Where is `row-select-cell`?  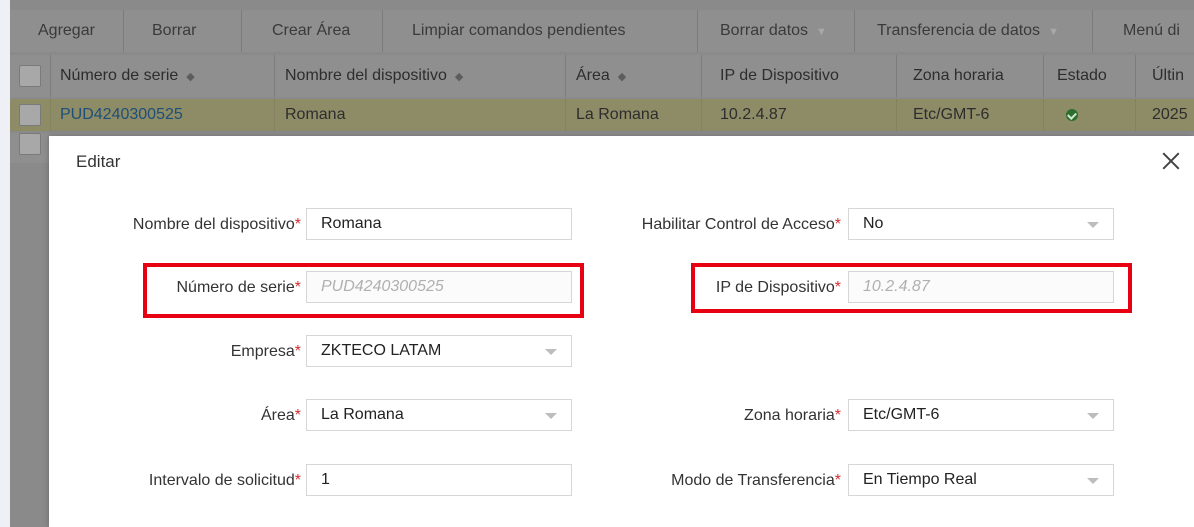 row-select-cell is located at coordinates (30, 115).